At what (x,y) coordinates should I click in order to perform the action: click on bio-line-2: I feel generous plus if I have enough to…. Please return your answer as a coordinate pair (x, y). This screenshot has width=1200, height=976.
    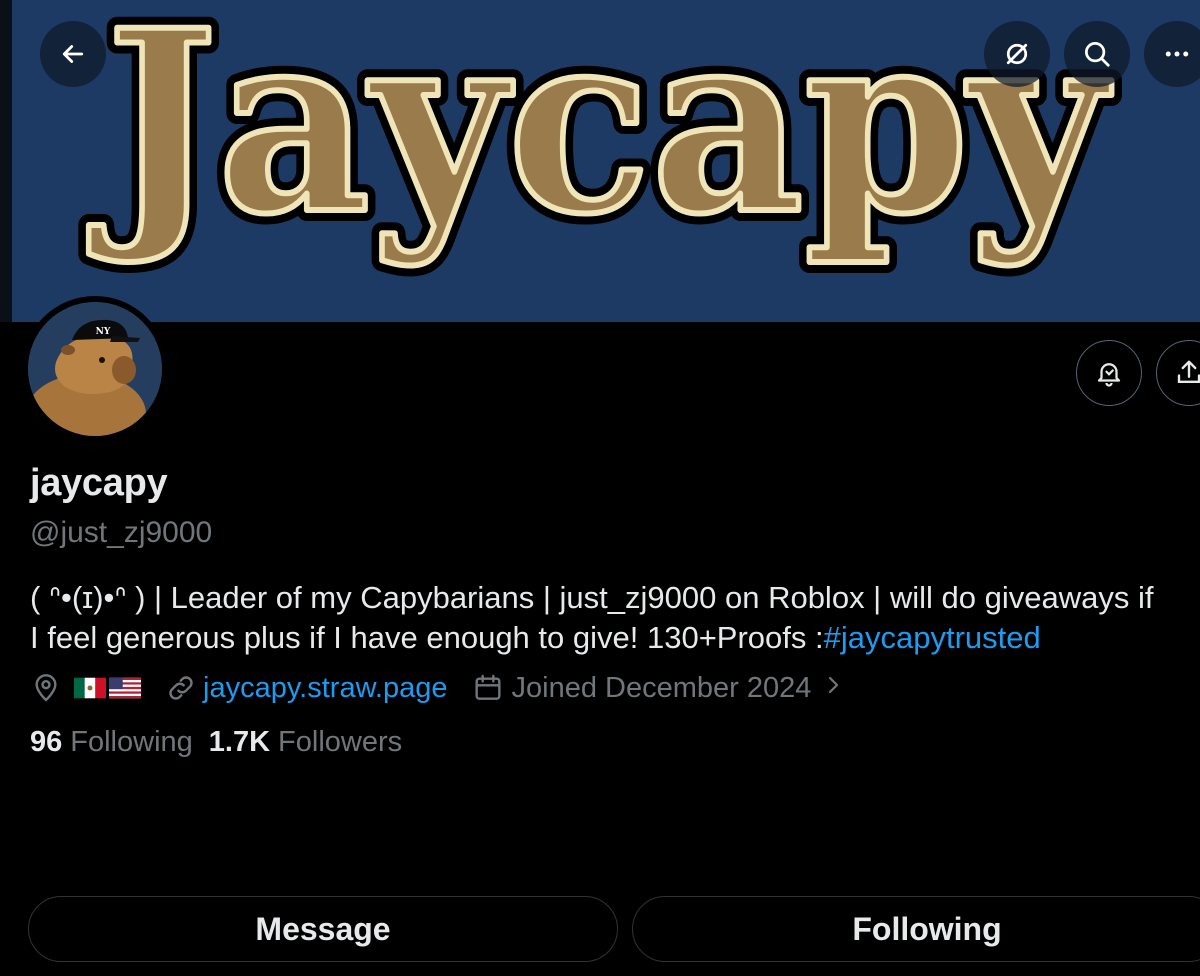
    Looking at the image, I should click on (615, 638).